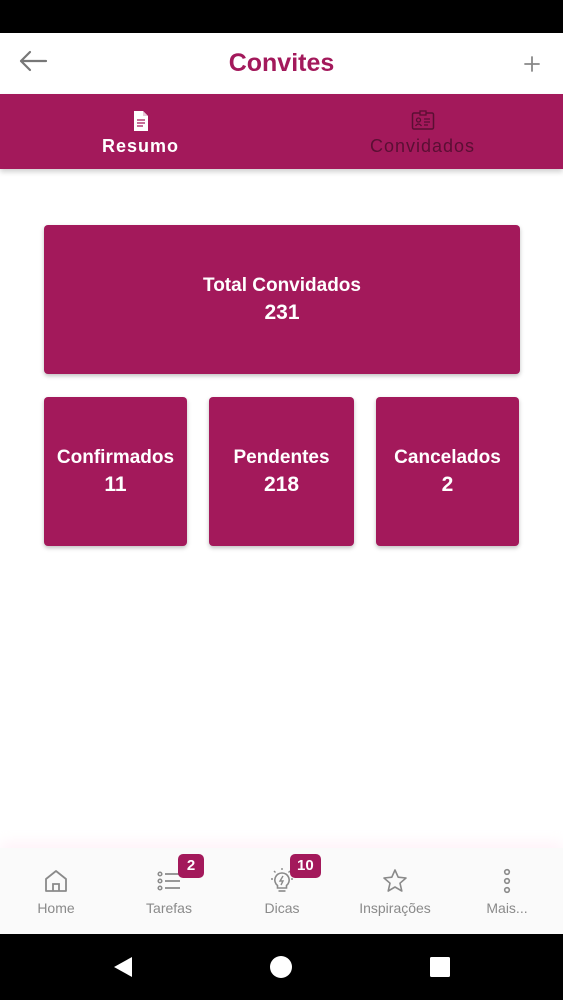  I want to click on nav-label: Inspirações, so click(395, 908).